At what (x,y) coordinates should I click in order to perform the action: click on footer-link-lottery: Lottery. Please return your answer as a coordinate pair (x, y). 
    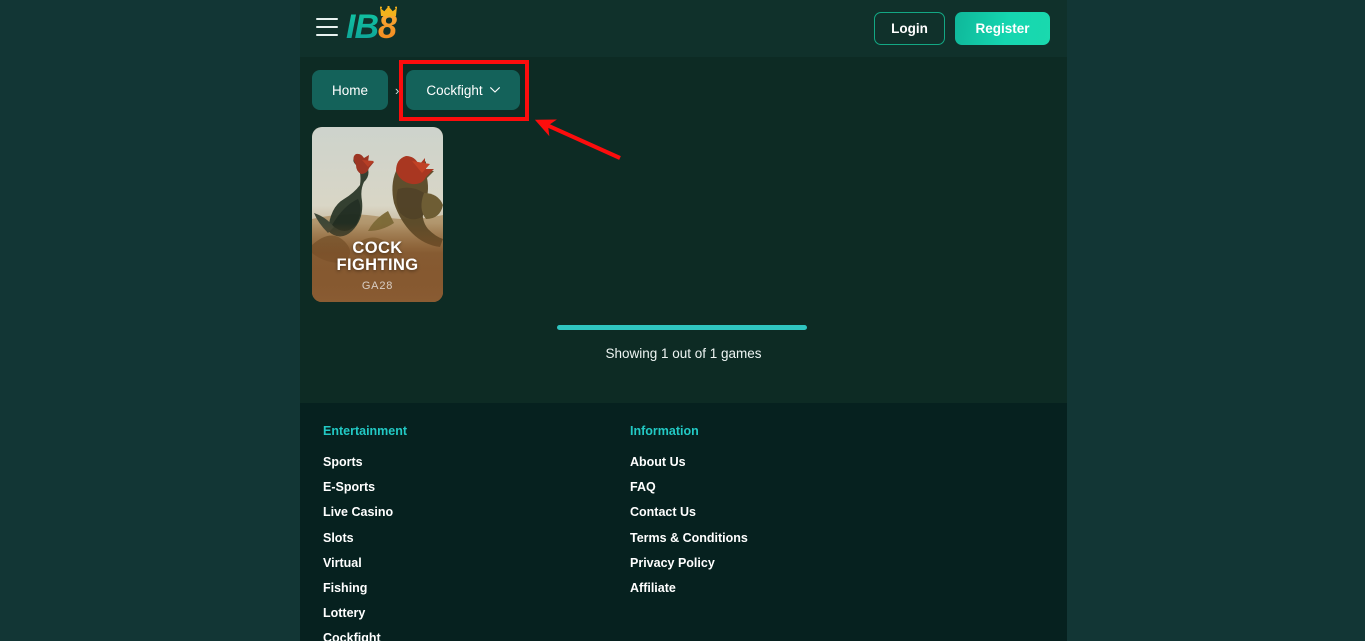
    Looking at the image, I should click on (365, 613).